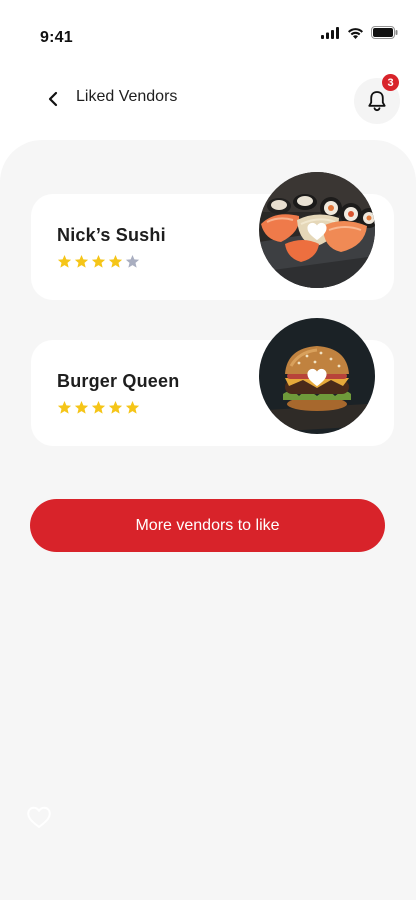 The width and height of the screenshot is (416, 900). Describe the element at coordinates (212, 236) in the screenshot. I see `vendor-card-nicks-sushi: Nick’s Sushi` at that location.